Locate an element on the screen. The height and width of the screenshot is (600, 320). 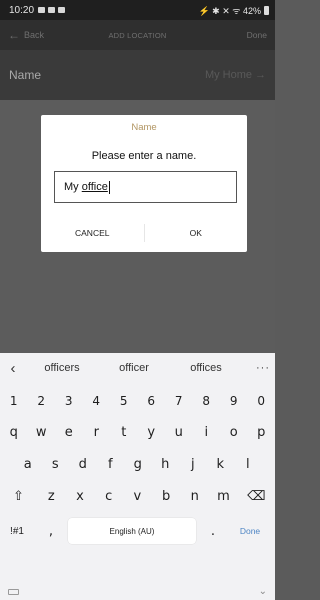
name-label: Name is located at coordinates (25, 75).